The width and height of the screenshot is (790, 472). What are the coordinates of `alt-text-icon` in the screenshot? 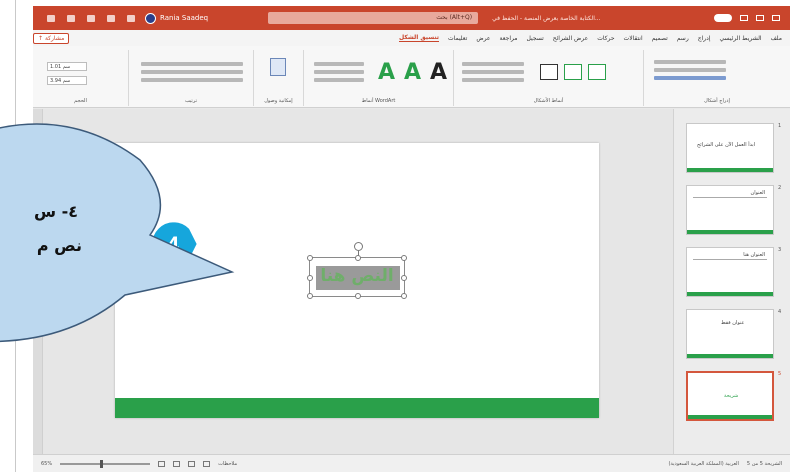 It's located at (278, 67).